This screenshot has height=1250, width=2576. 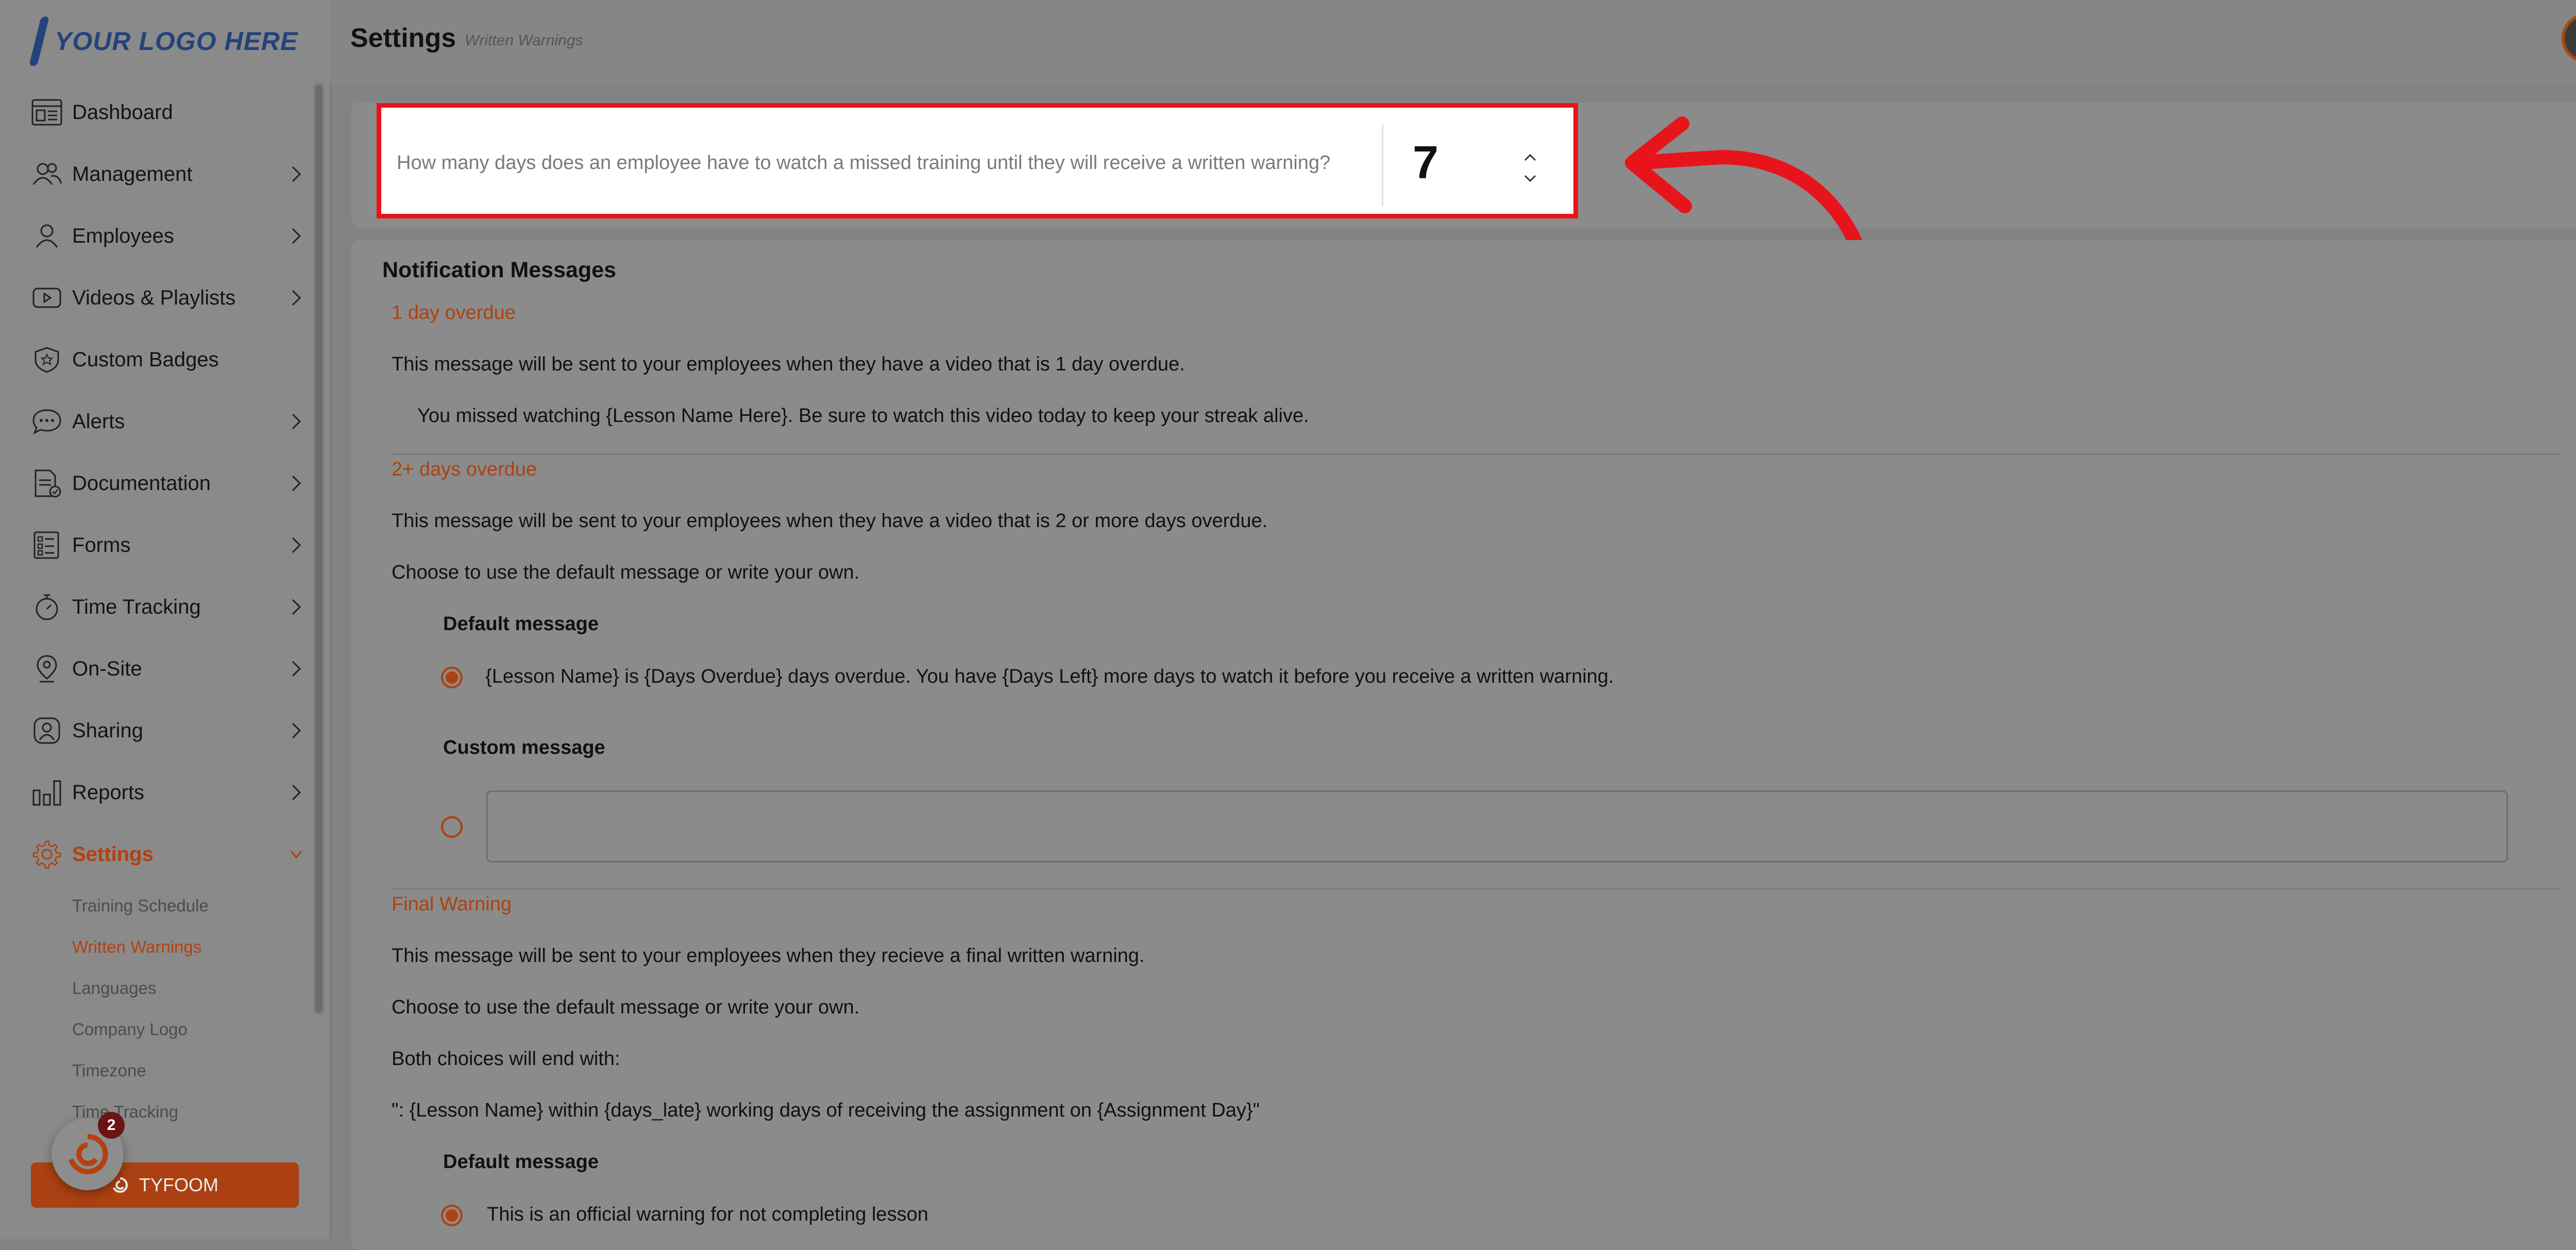 What do you see at coordinates (98, 422) in the screenshot?
I see `sidebar-item-label: Alerts` at bounding box center [98, 422].